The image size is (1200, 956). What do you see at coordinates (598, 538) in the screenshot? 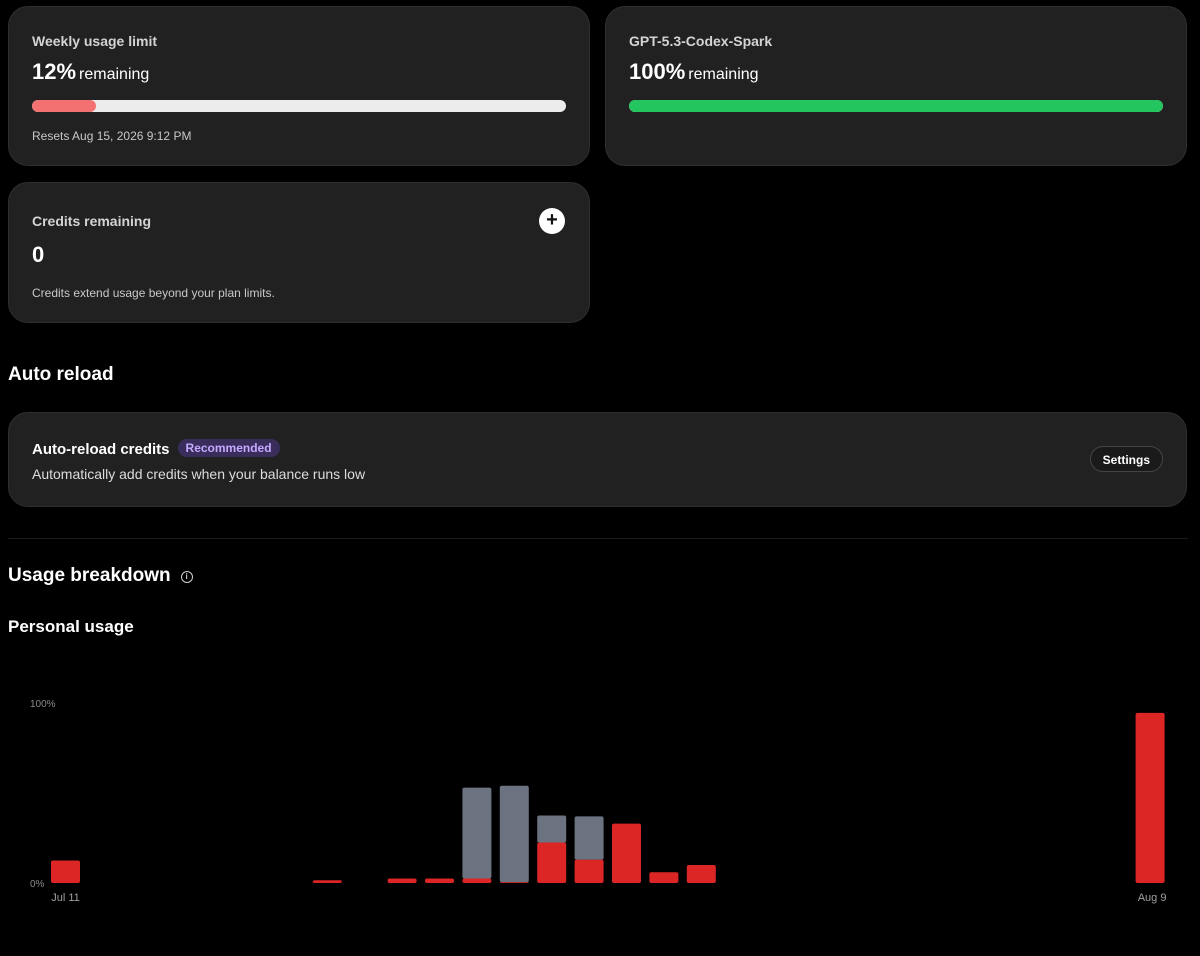
I see `section-divider` at bounding box center [598, 538].